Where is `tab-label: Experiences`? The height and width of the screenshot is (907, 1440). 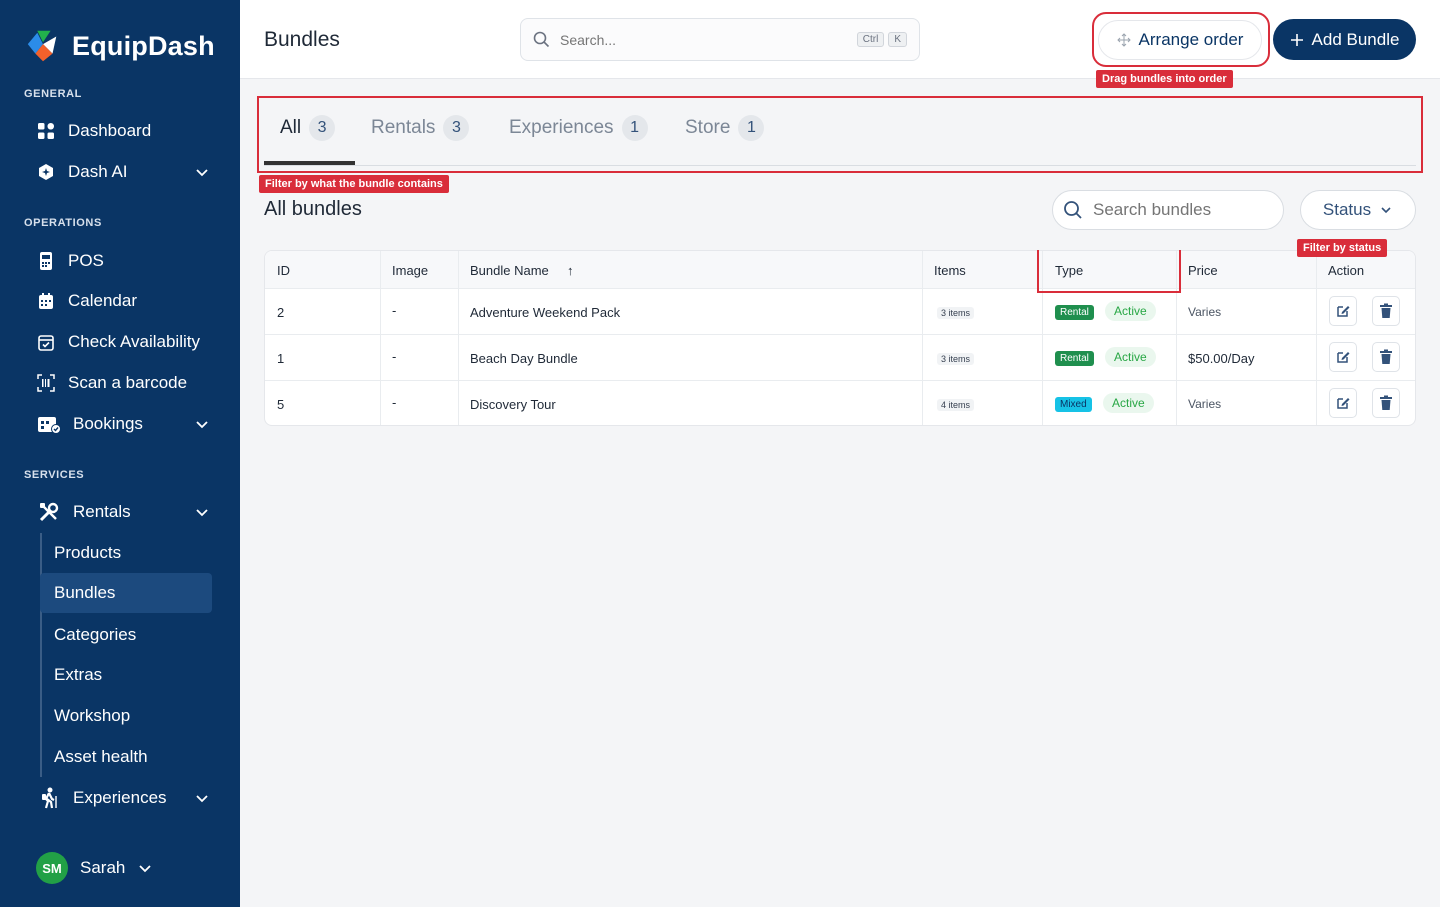 tab-label: Experiences is located at coordinates (561, 127).